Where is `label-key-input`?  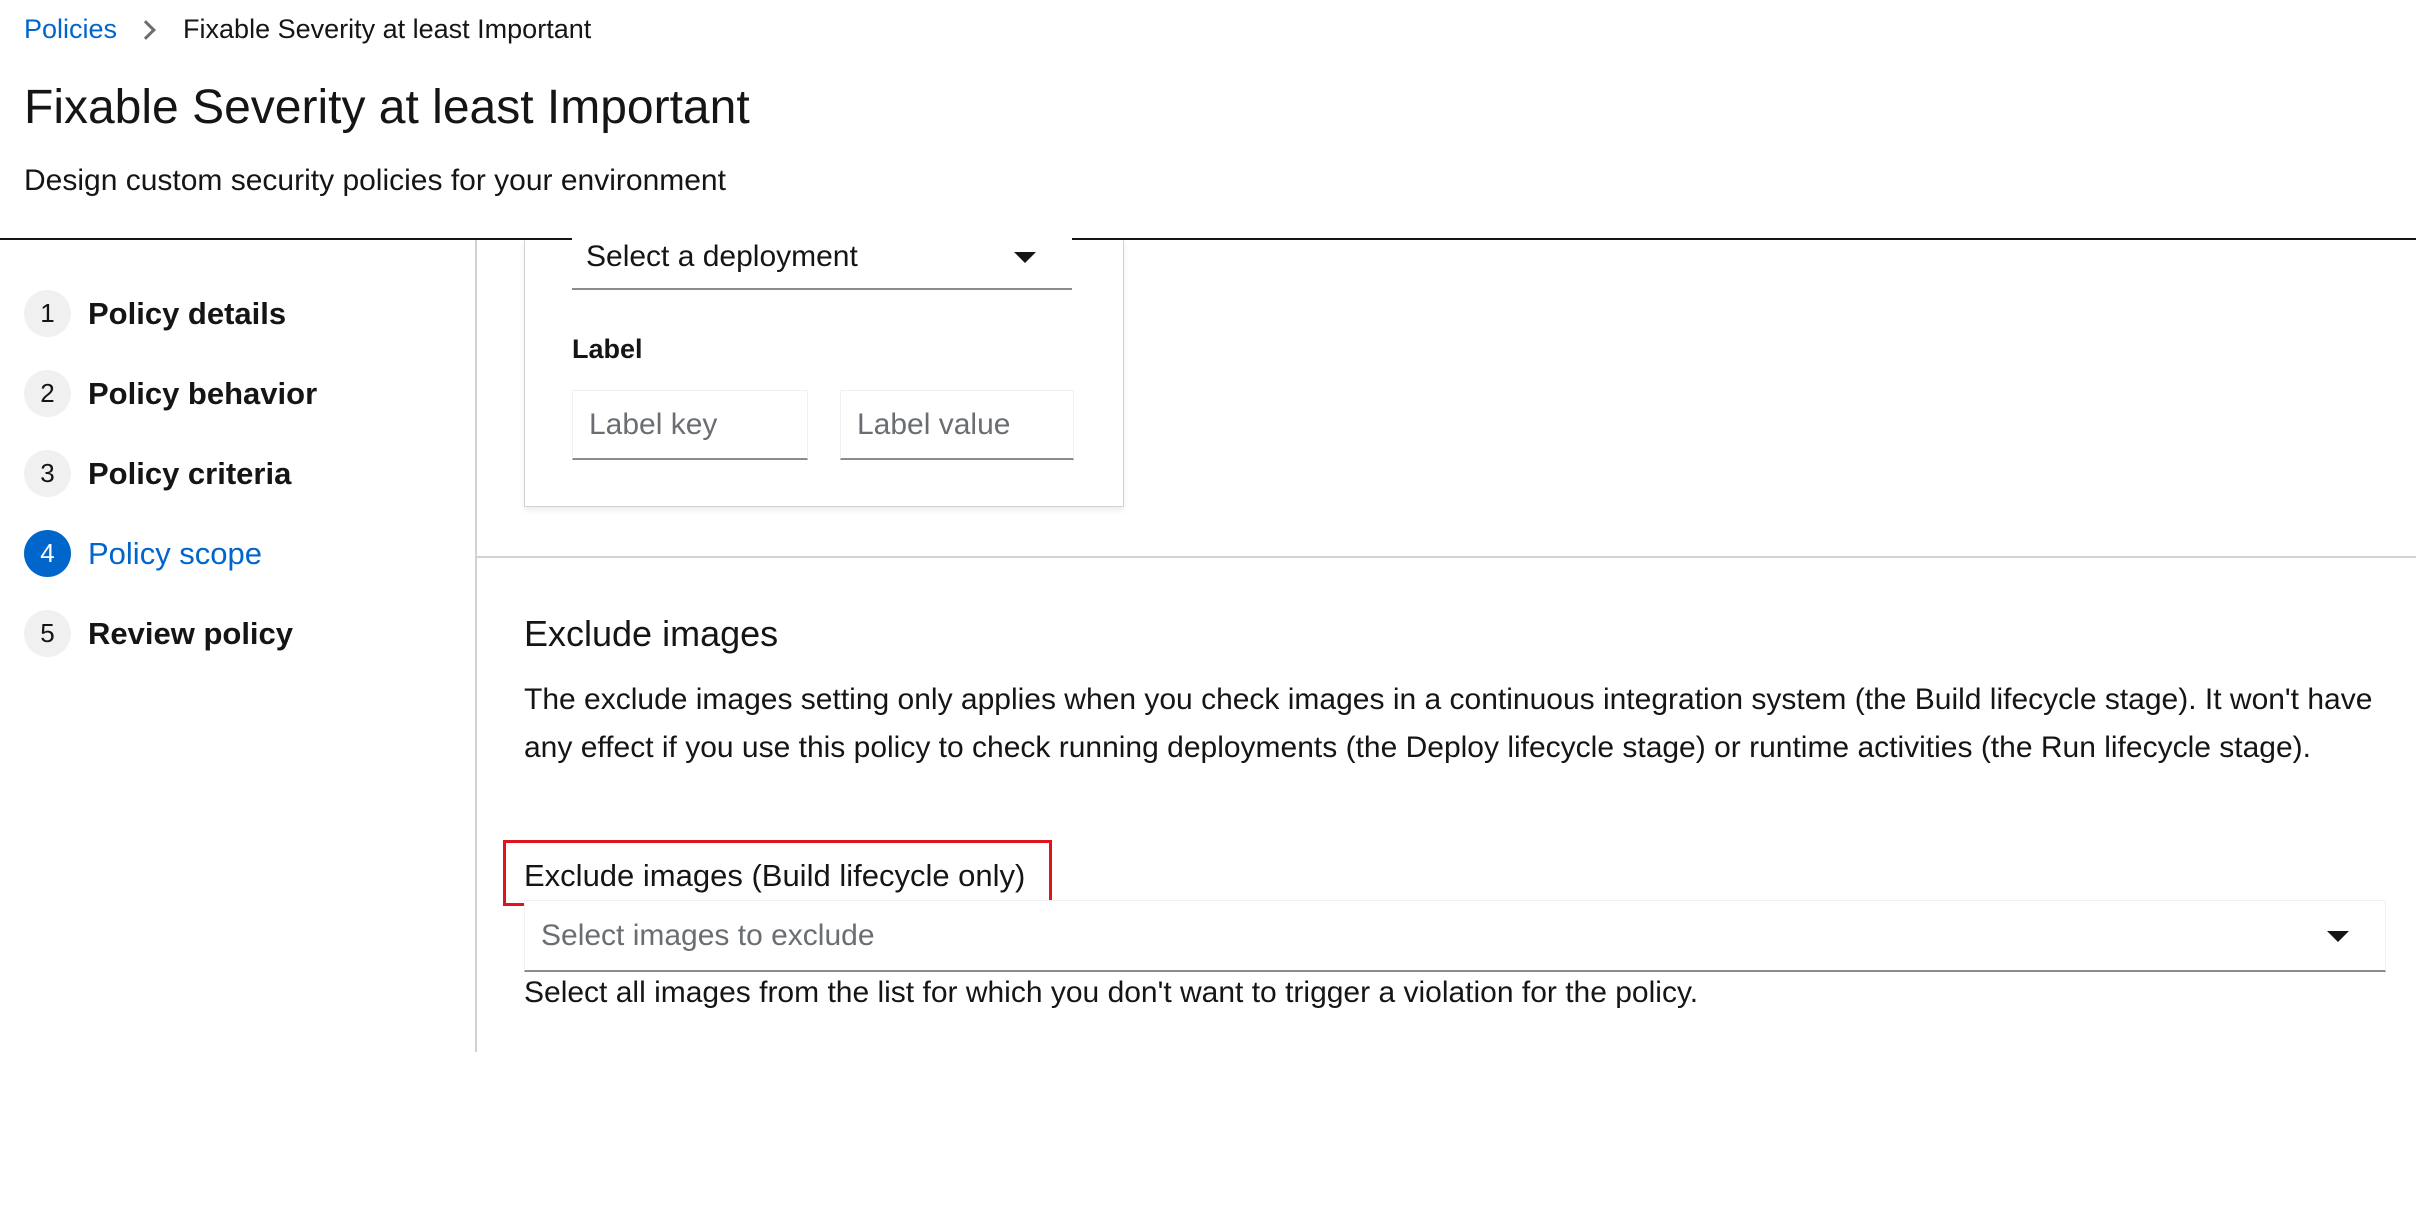 label-key-input is located at coordinates (690, 425).